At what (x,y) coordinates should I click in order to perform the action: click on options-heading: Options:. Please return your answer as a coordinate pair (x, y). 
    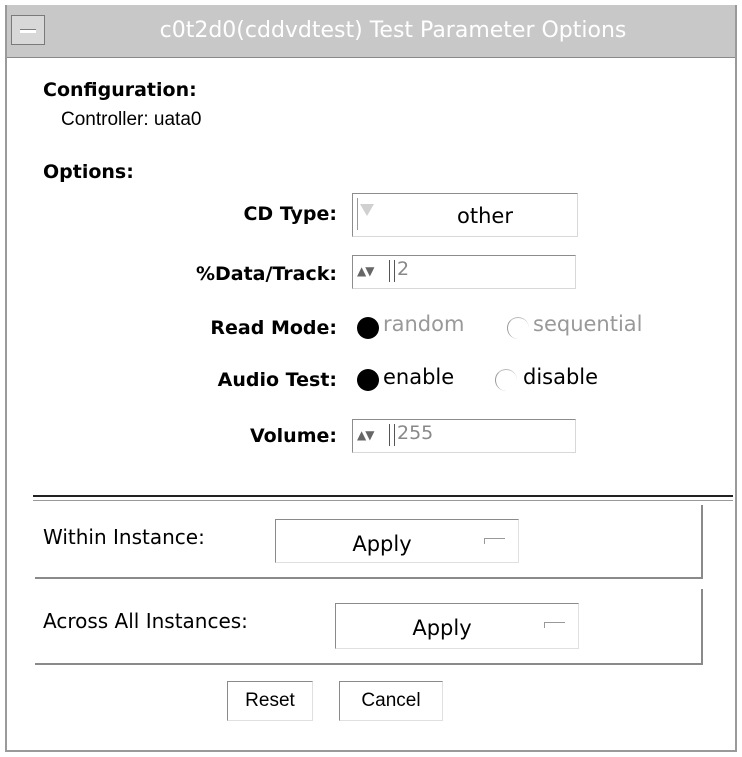
    Looking at the image, I should click on (88, 172).